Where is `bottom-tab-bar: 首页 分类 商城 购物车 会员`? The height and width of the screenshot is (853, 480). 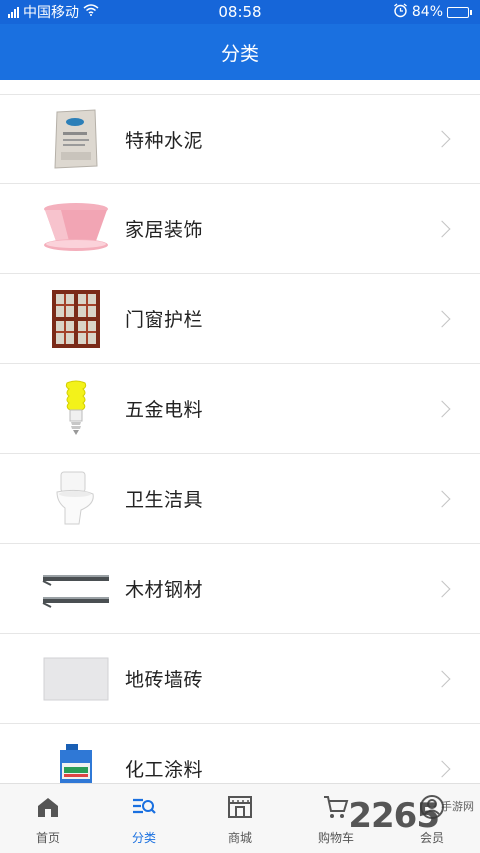 bottom-tab-bar: 首页 分类 商城 购物车 会员 is located at coordinates (240, 818).